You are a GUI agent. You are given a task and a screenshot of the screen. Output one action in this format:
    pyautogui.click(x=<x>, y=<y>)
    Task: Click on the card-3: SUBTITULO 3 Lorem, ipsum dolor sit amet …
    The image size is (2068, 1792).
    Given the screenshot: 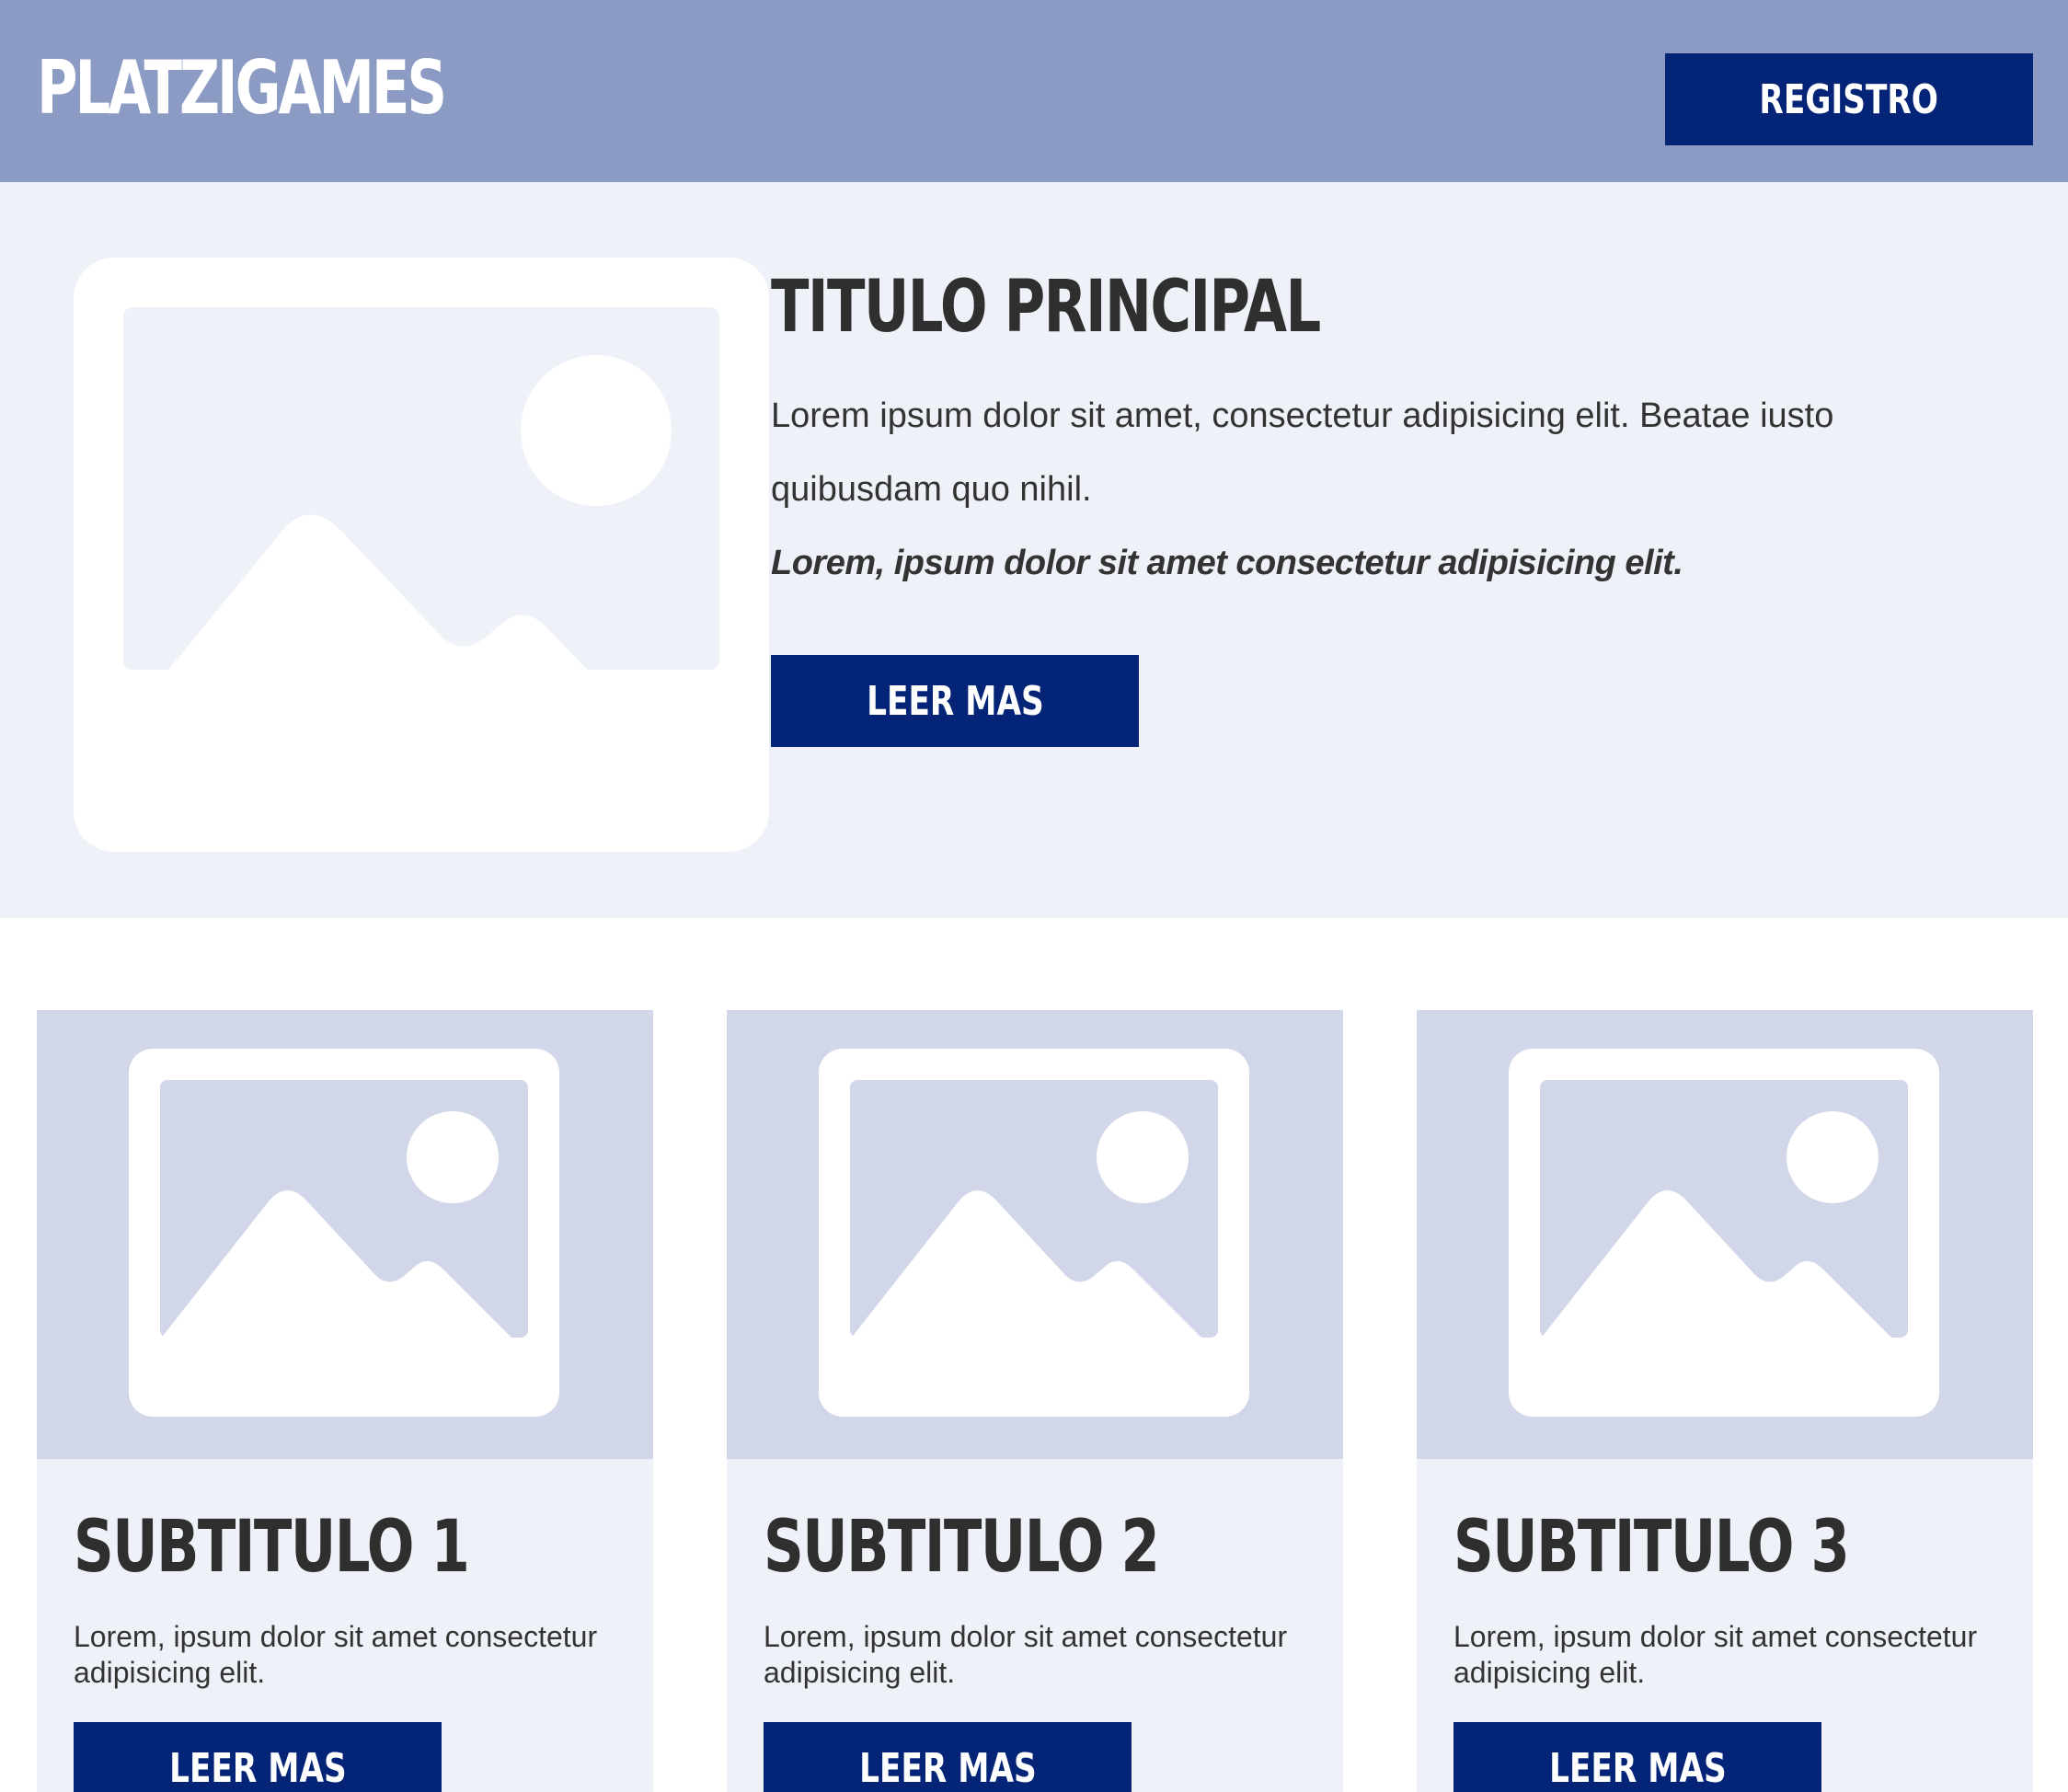 What is the action you would take?
    pyautogui.click(x=1725, y=1401)
    